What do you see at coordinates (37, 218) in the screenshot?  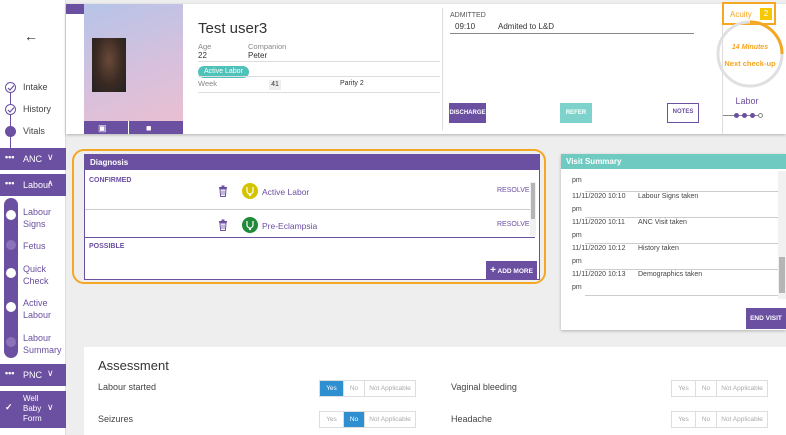 I see `step-label: Labour Signs` at bounding box center [37, 218].